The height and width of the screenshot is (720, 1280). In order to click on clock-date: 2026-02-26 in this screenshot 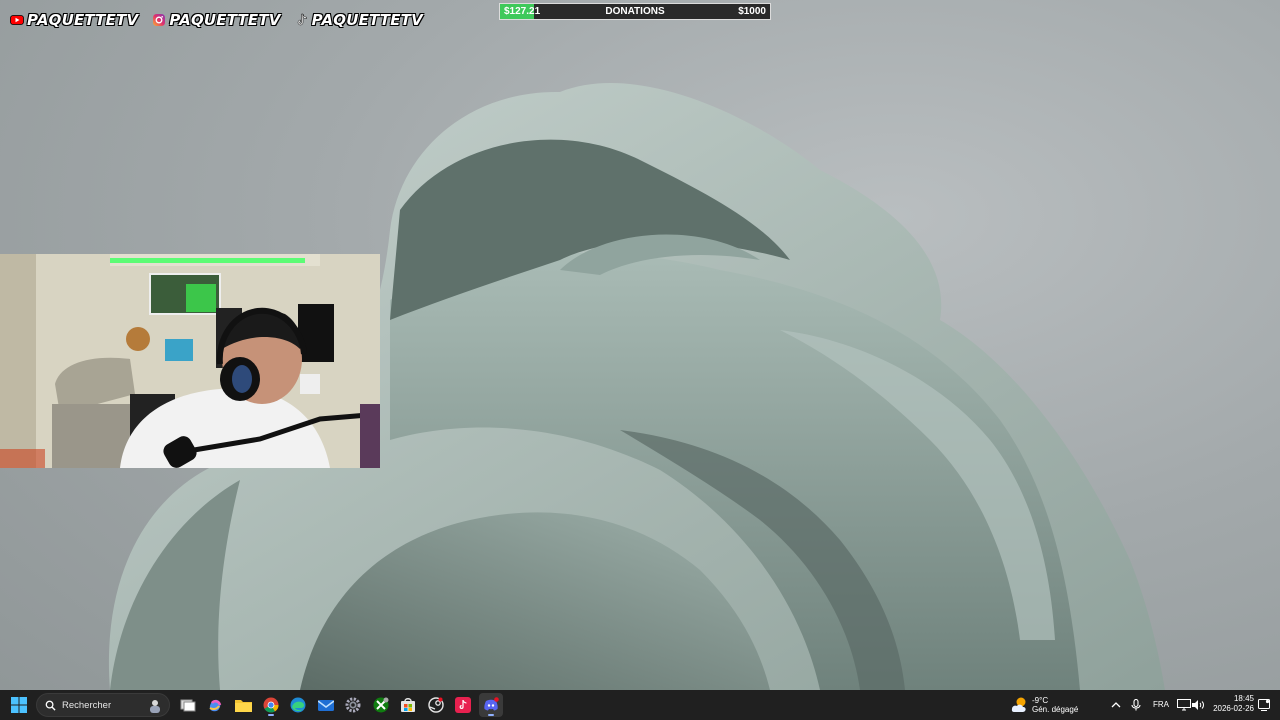, I will do `click(1233, 708)`.